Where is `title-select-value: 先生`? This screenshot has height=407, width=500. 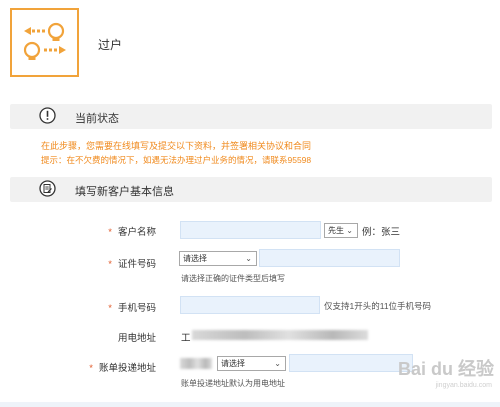
title-select-value: 先生 is located at coordinates (336, 230).